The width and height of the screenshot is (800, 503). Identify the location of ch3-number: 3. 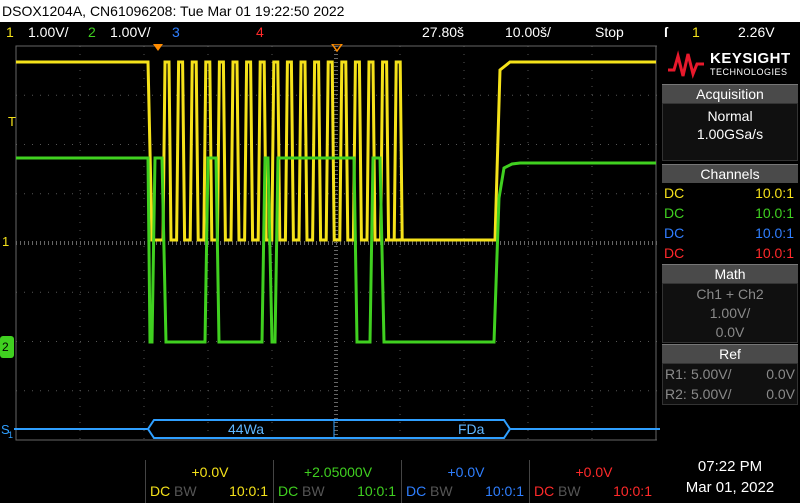
(176, 32).